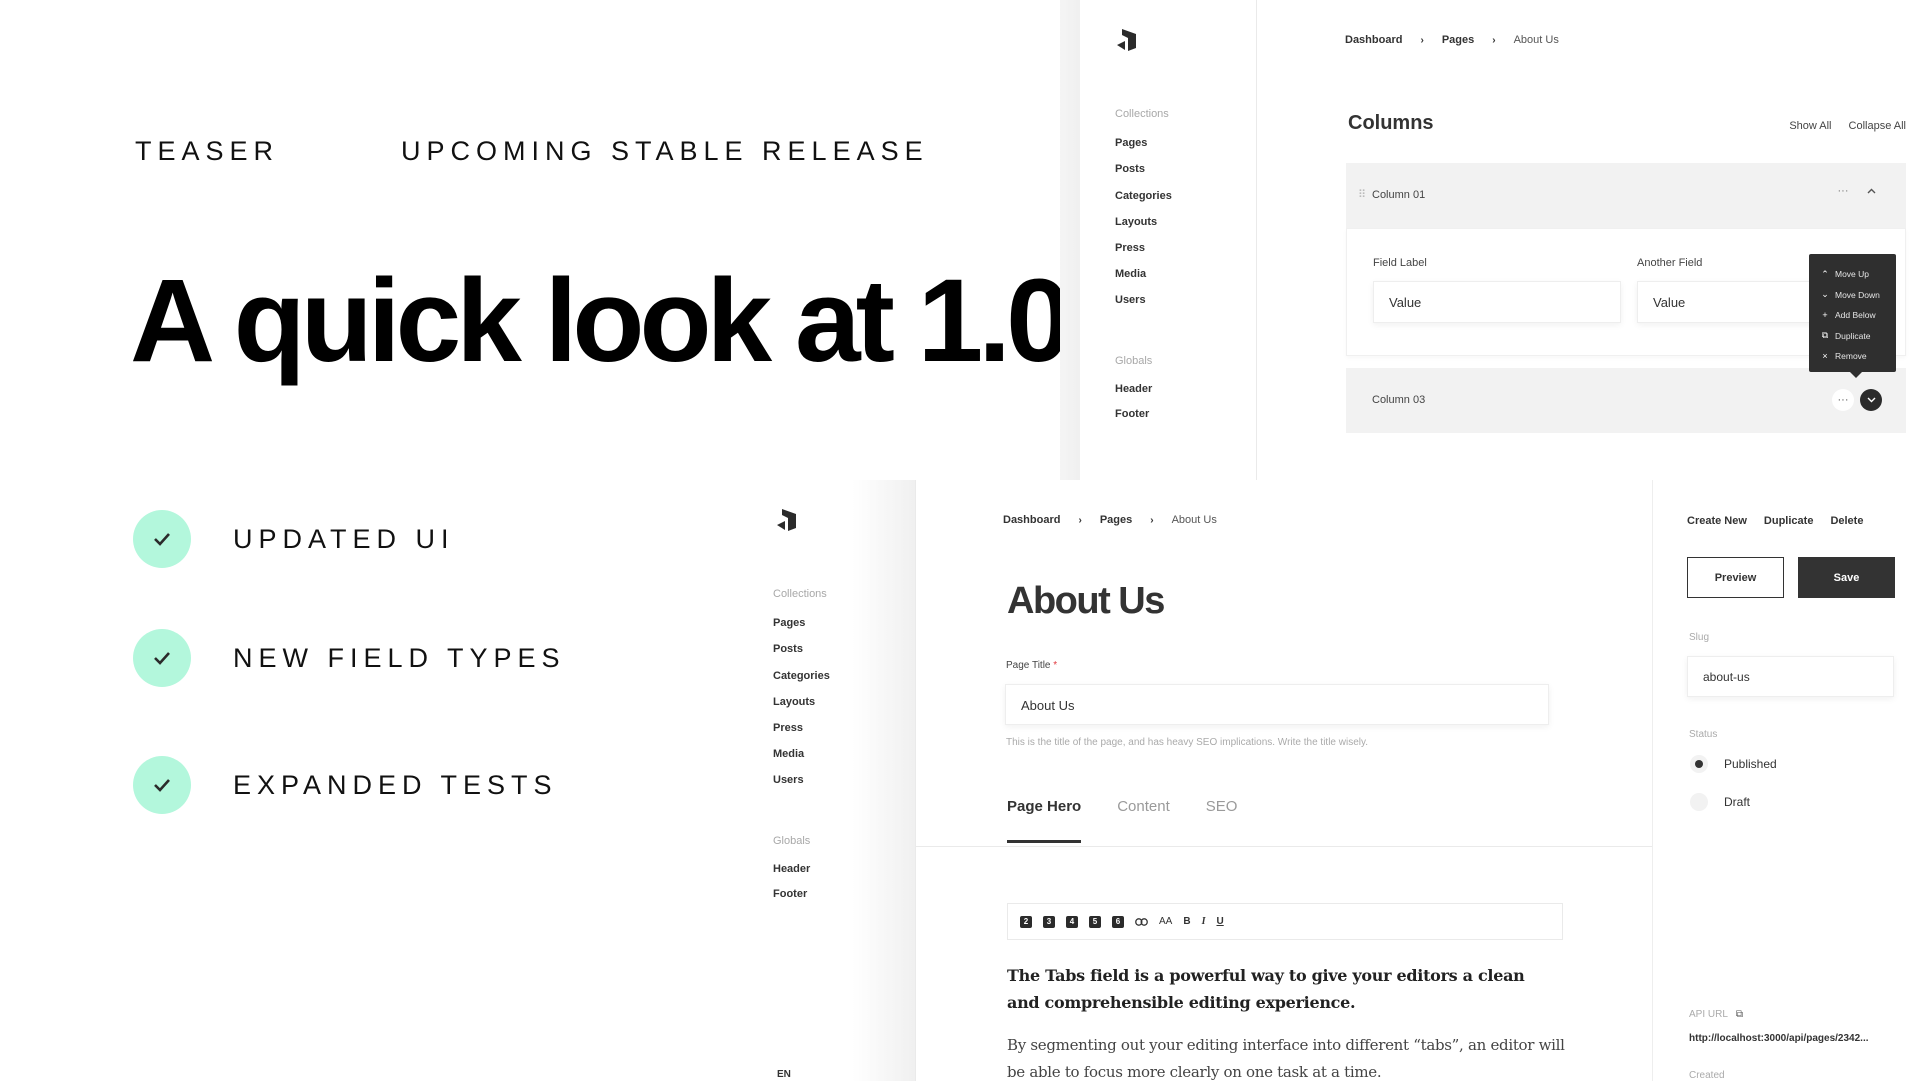 The height and width of the screenshot is (1081, 1920). Describe the element at coordinates (1141, 921) in the screenshot. I see `link-icon` at that location.